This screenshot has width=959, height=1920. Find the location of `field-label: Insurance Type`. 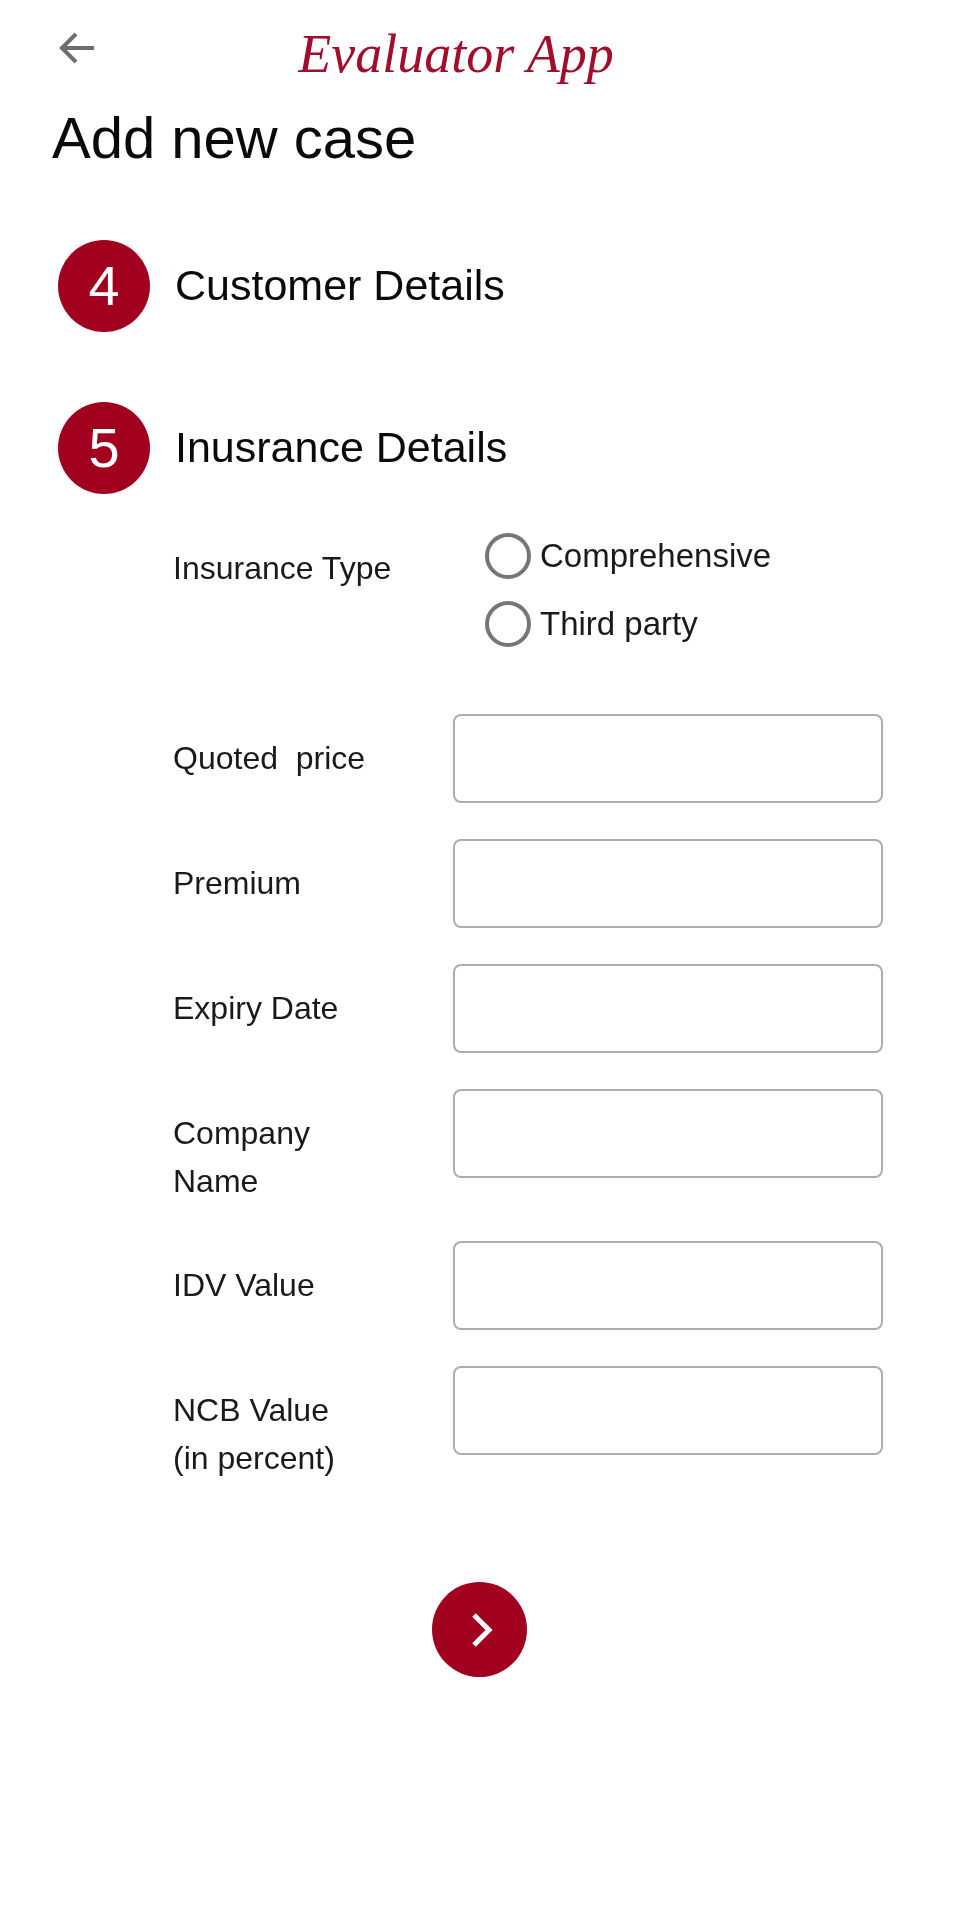

field-label: Insurance Type is located at coordinates (283, 568).